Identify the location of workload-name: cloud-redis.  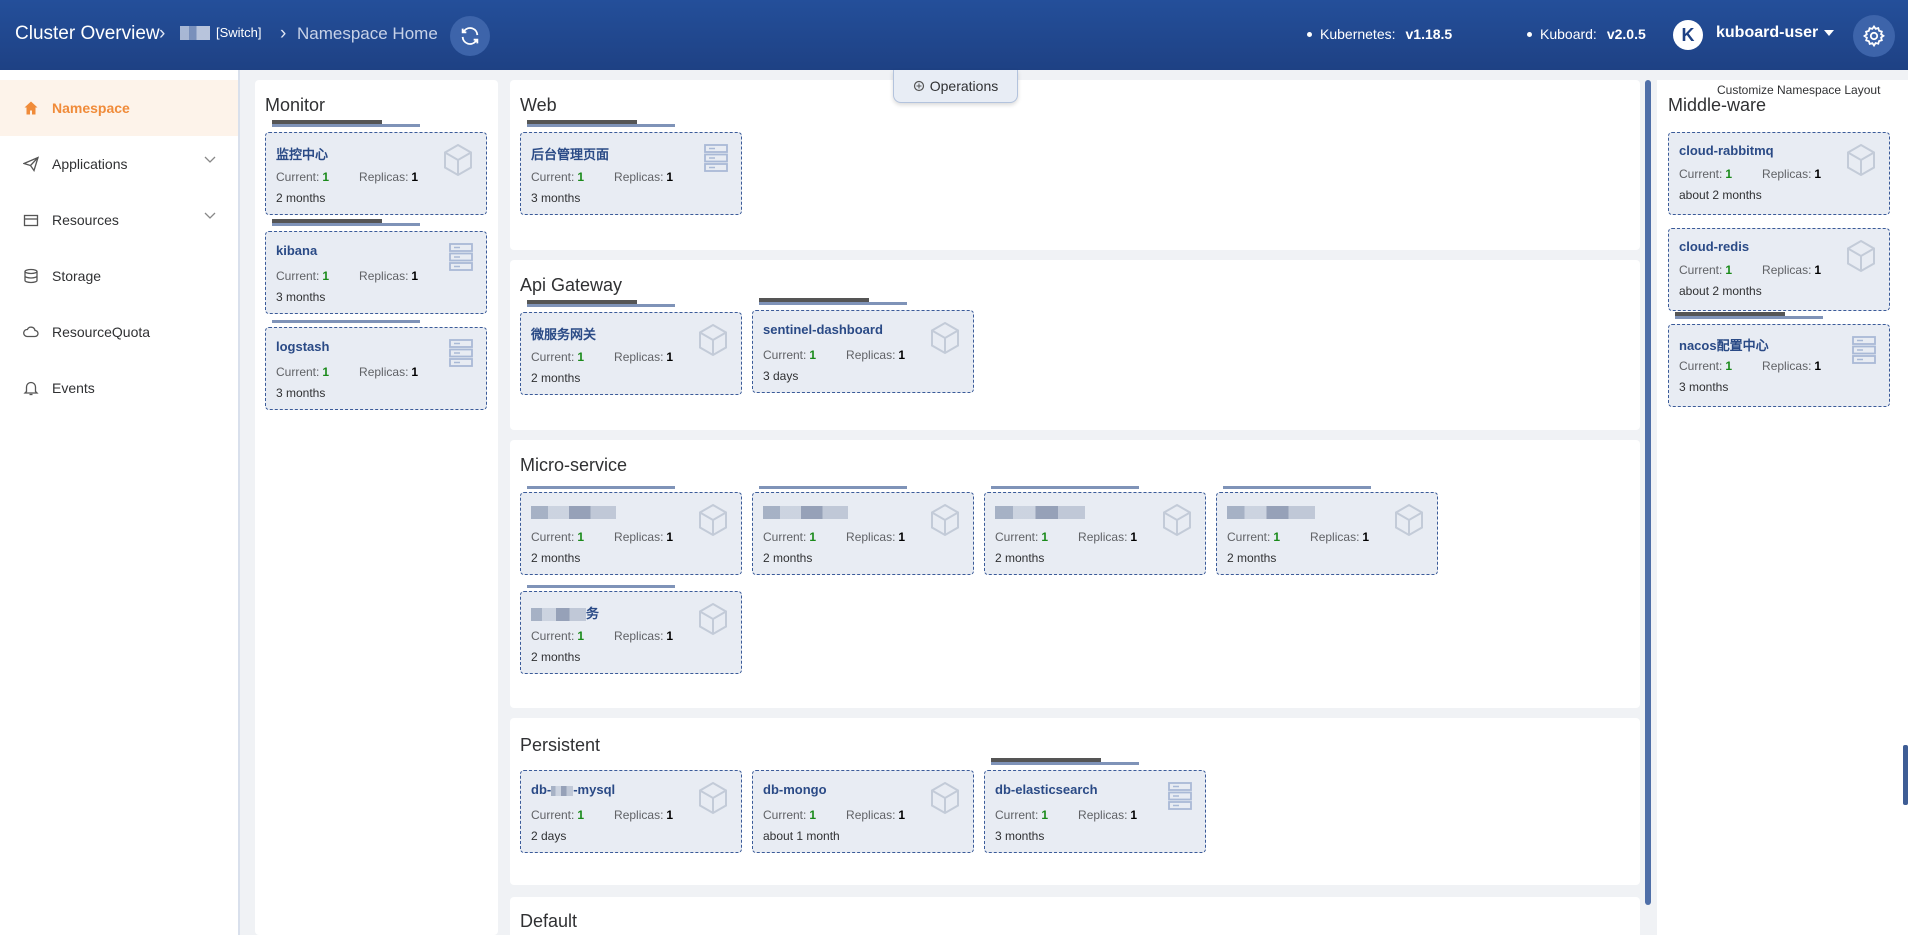
(1714, 246).